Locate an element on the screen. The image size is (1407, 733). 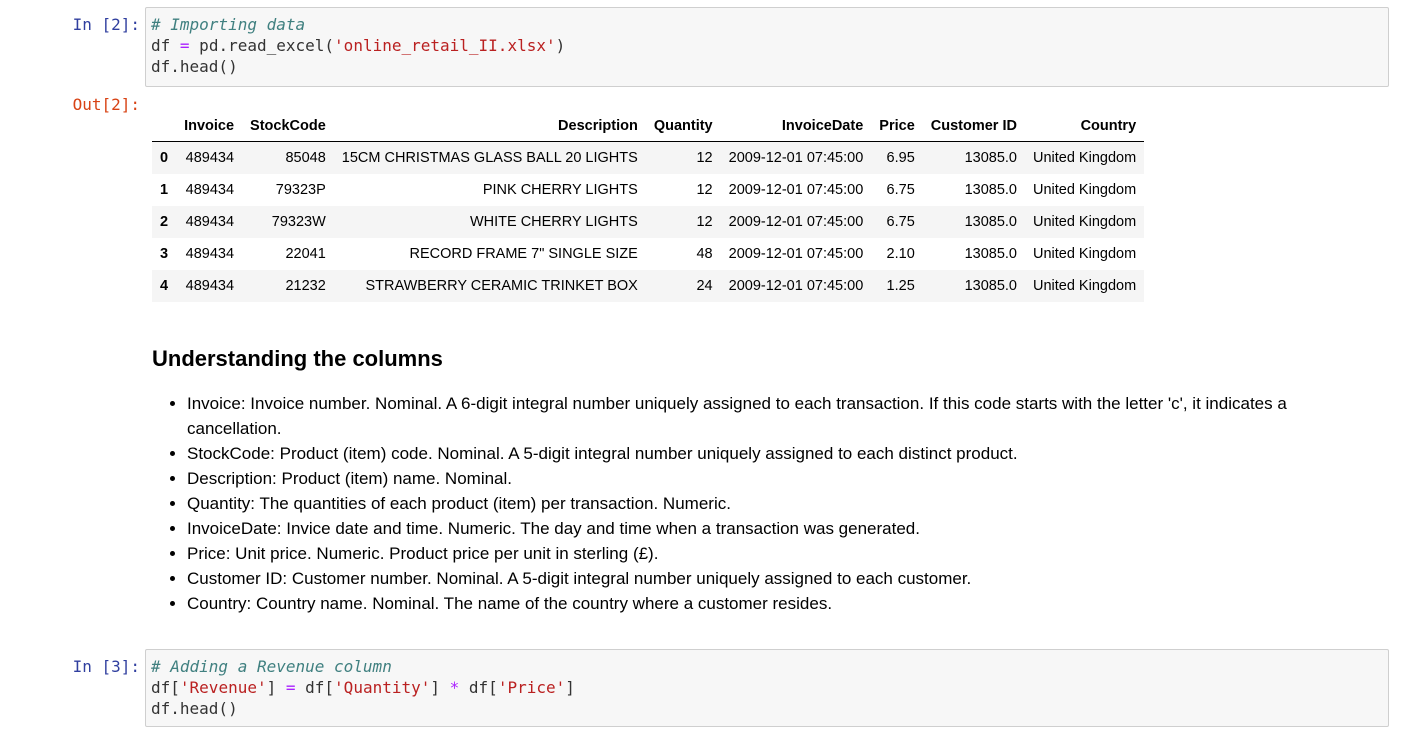
column-header: Quantity is located at coordinates (683, 126).